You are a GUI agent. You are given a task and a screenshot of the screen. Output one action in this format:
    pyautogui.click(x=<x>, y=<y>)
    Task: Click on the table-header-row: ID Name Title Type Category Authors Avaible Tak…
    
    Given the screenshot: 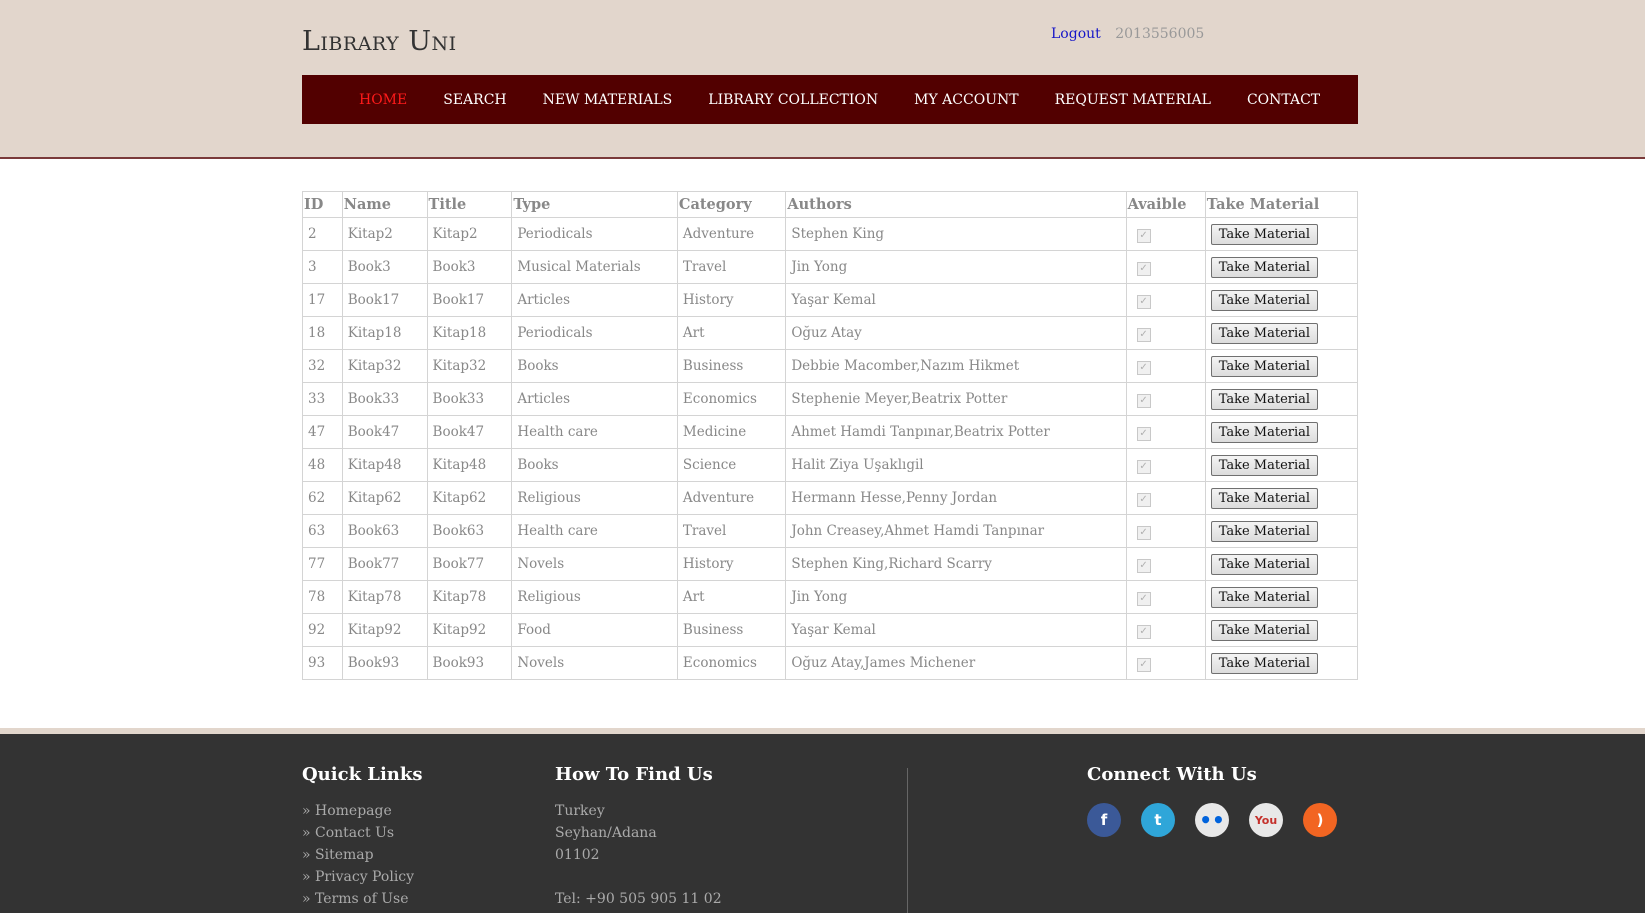 What is the action you would take?
    pyautogui.click(x=830, y=204)
    